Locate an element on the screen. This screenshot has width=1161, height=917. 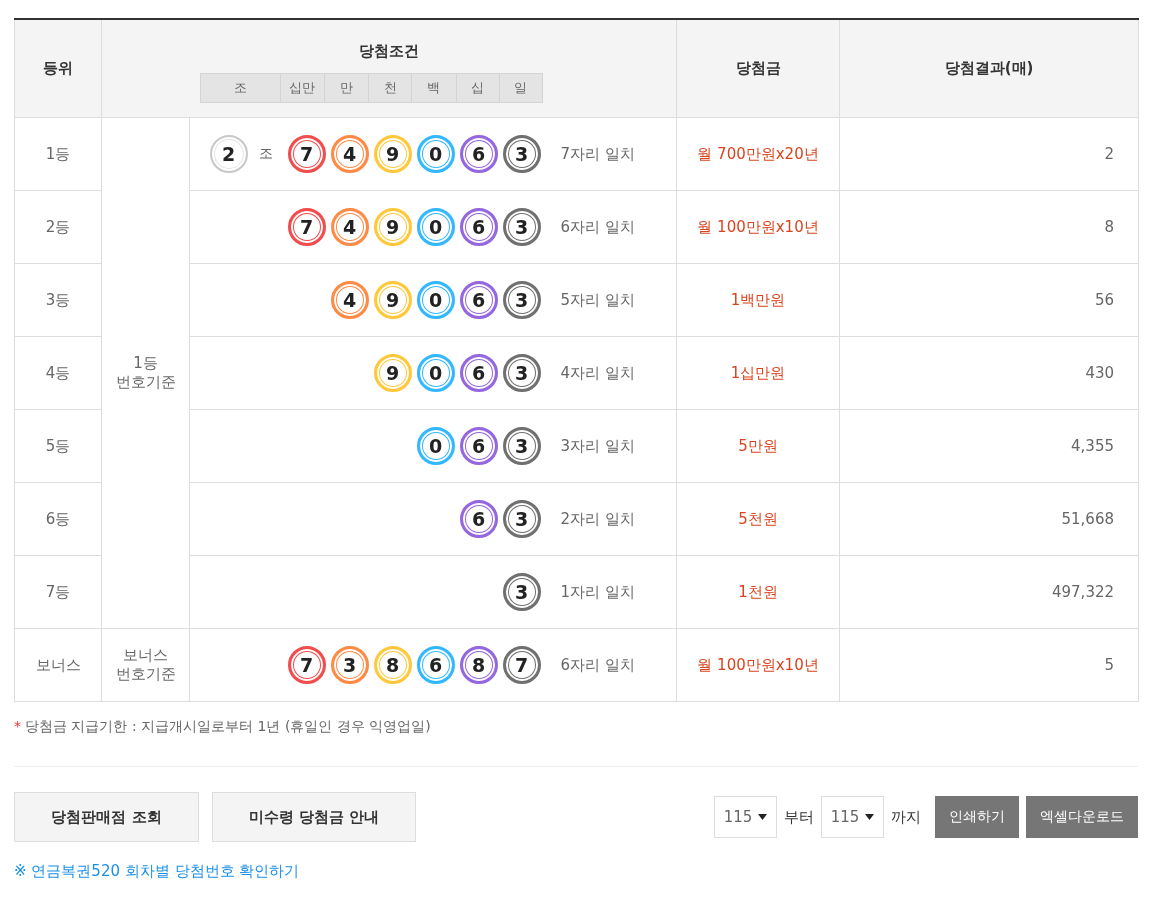
position-label: 백 is located at coordinates (433, 88).